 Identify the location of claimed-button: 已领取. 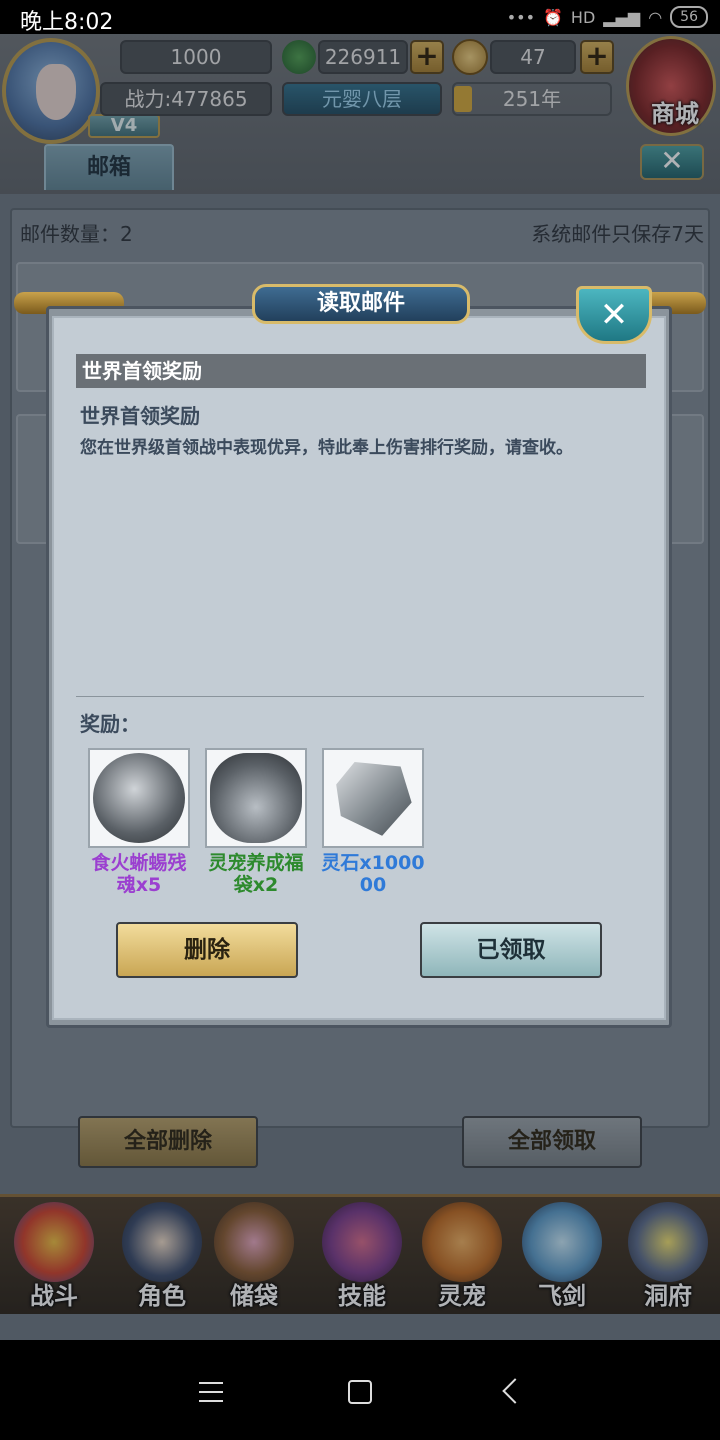
(511, 950).